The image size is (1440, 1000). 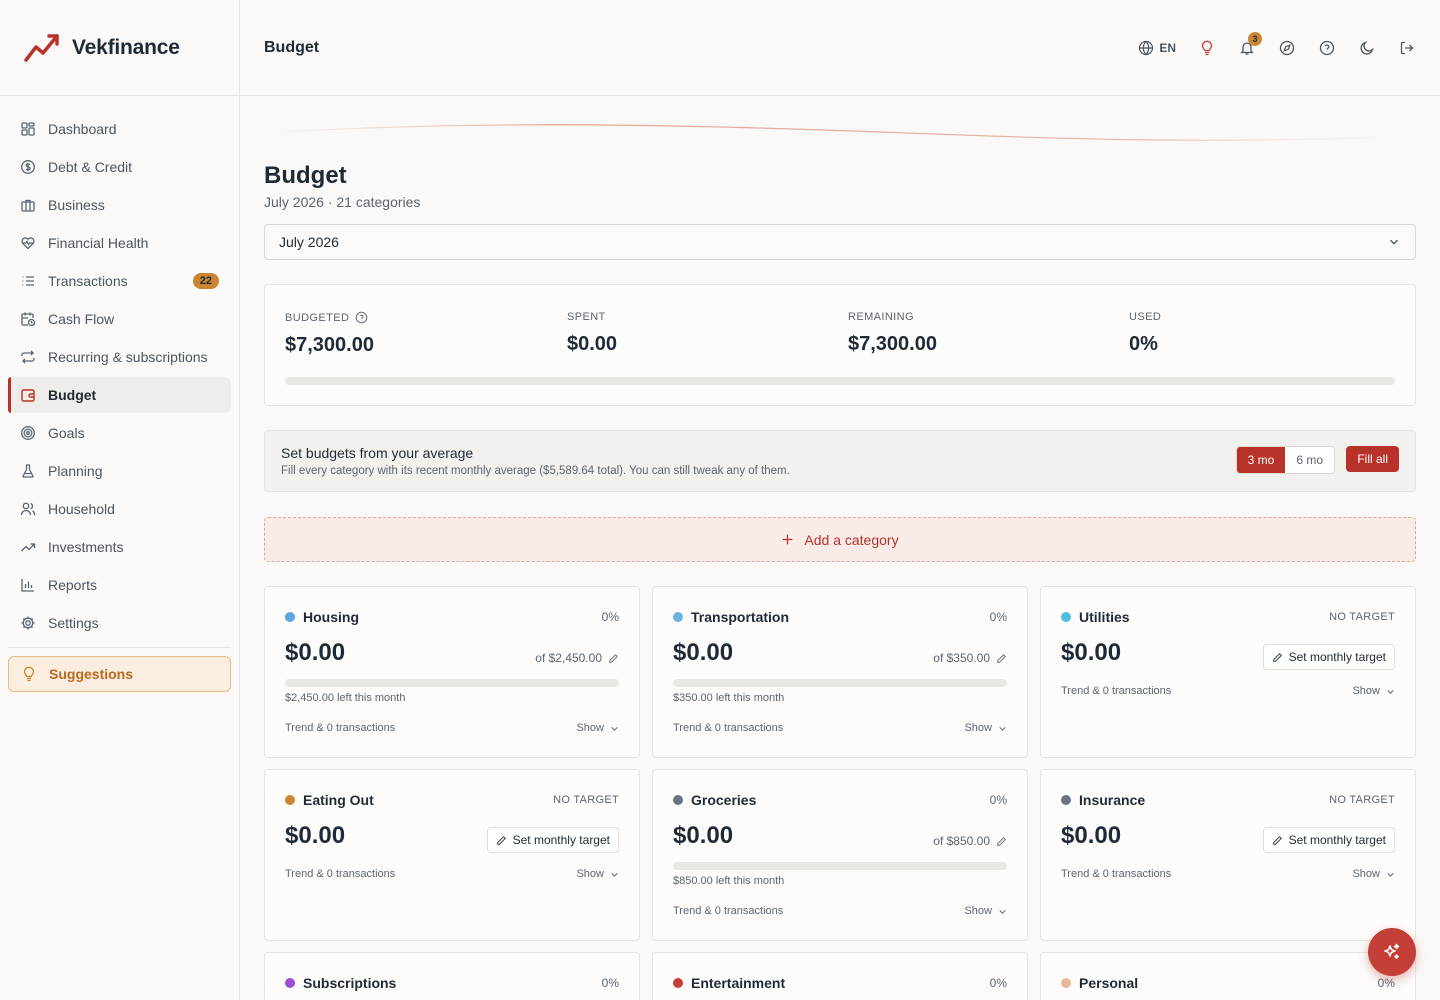 What do you see at coordinates (1261, 460) in the screenshot?
I see `period-3mo-option: 3 mo` at bounding box center [1261, 460].